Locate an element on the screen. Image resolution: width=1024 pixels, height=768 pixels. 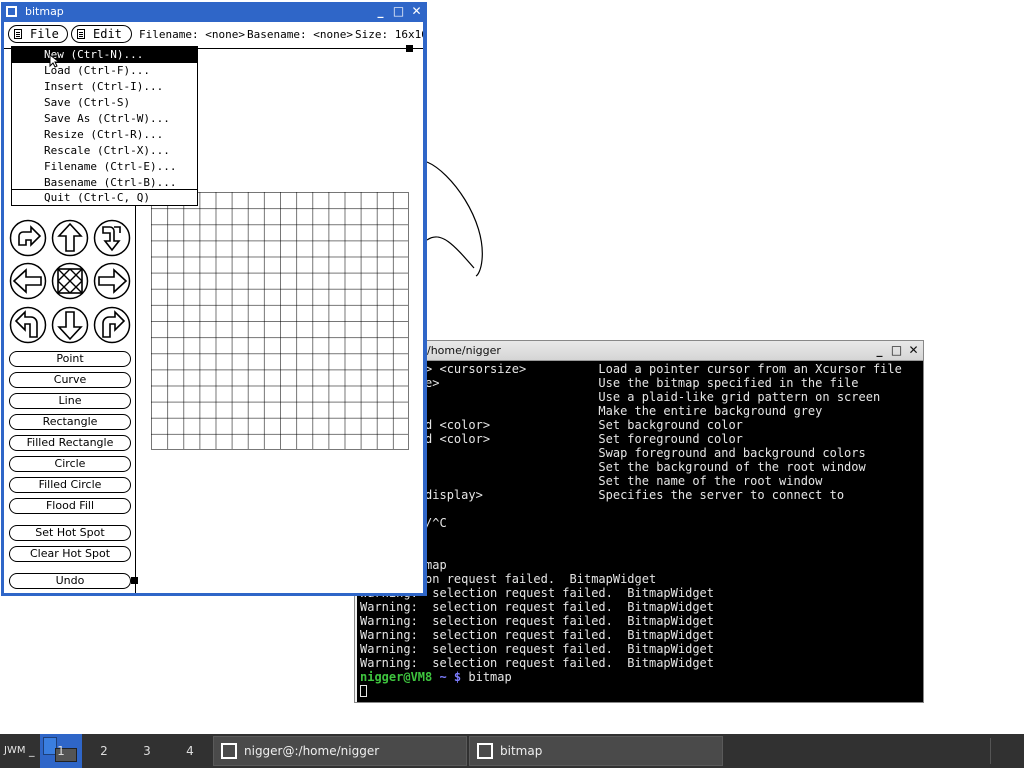
workspace-1: 1 is located at coordinates (61, 751).